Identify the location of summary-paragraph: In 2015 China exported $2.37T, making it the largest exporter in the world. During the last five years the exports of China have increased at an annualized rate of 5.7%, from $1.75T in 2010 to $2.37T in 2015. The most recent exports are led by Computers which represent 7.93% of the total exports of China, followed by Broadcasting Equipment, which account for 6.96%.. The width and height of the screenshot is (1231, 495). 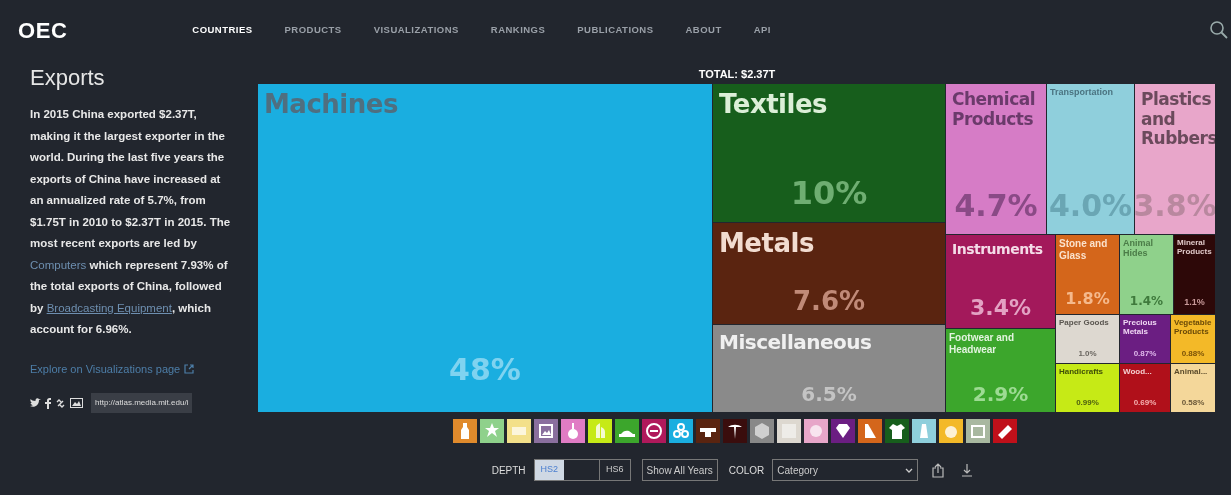
(131, 222).